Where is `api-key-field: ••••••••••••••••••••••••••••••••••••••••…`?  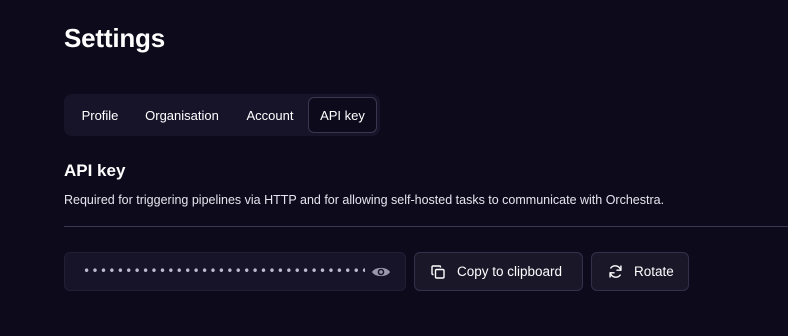
api-key-field: ••••••••••••••••••••••••••••••••••••••••… is located at coordinates (235, 271).